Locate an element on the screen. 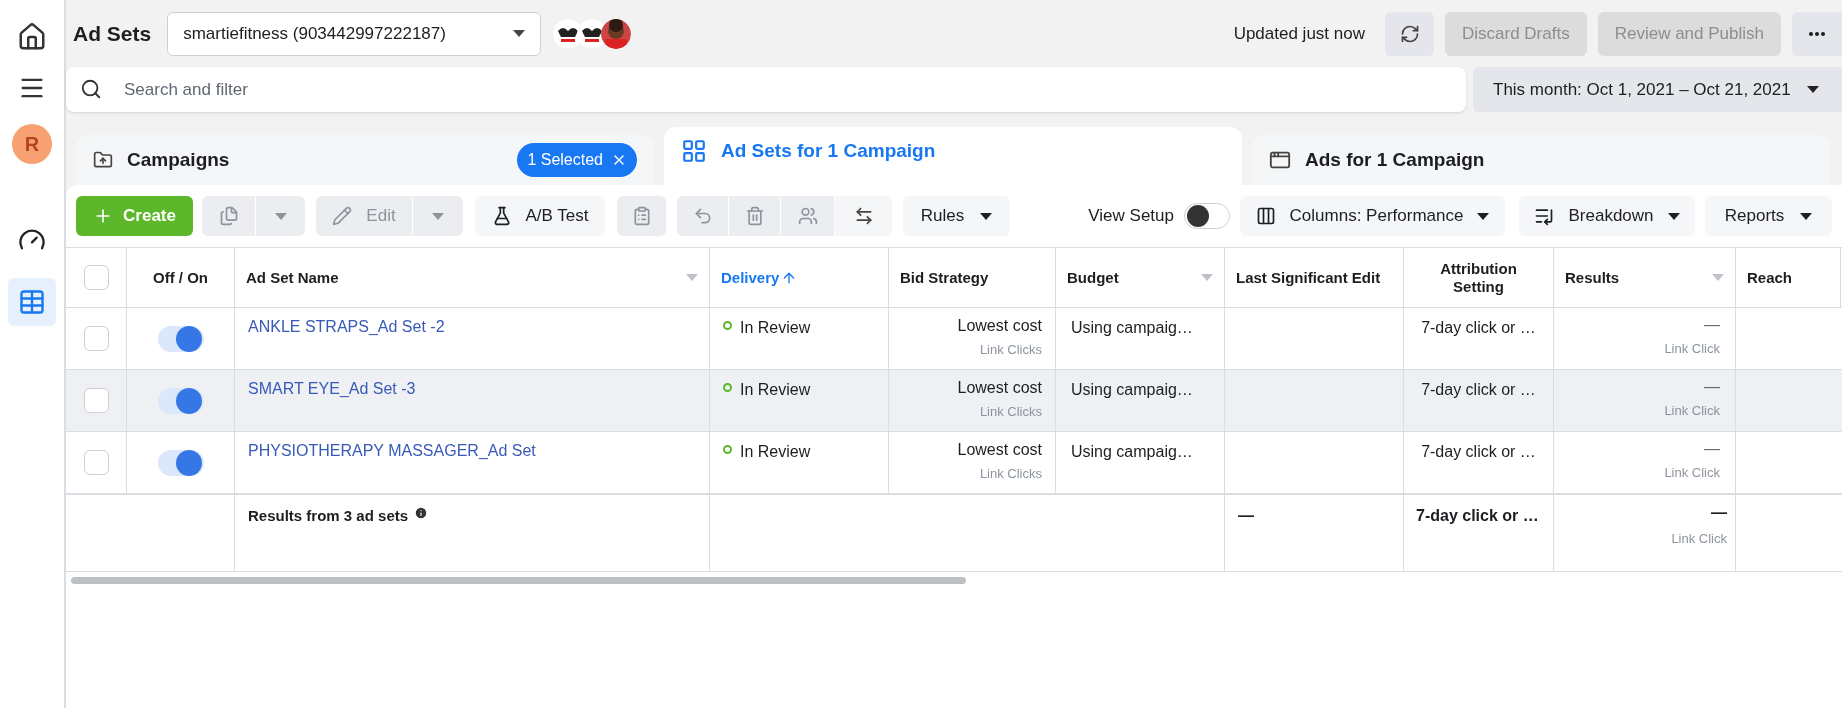 This screenshot has height=708, width=1842. duplicate-button is located at coordinates (228, 216).